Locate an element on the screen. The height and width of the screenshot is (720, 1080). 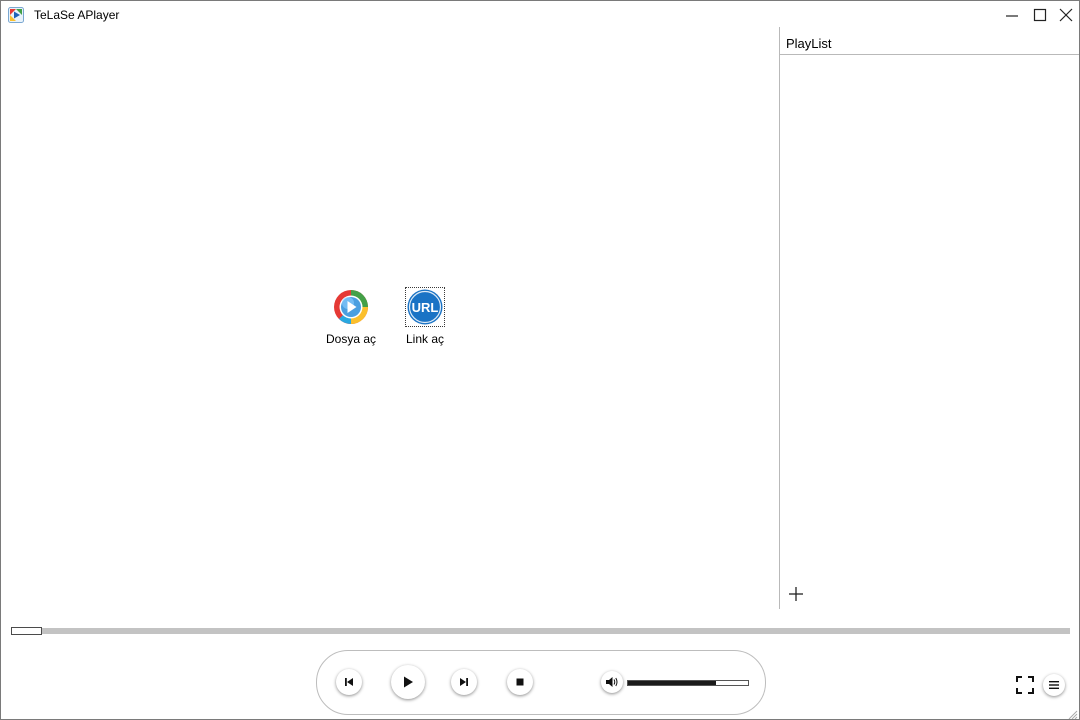
title-bar: TeLaSe APlayer is located at coordinates (540, 15).